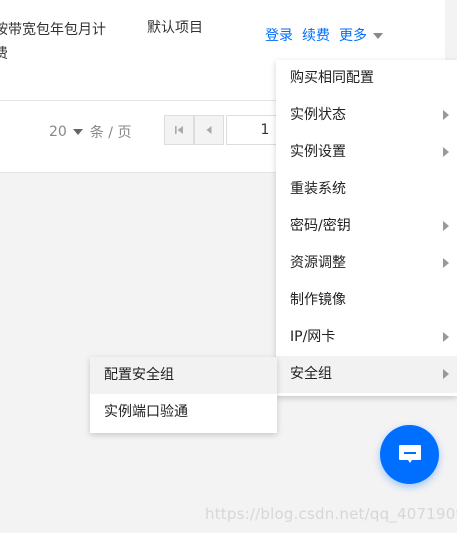 The width and height of the screenshot is (457, 533). Describe the element at coordinates (53, 42) in the screenshot. I see `billing-mode-cell: 按带宽包年包月计 费` at that location.